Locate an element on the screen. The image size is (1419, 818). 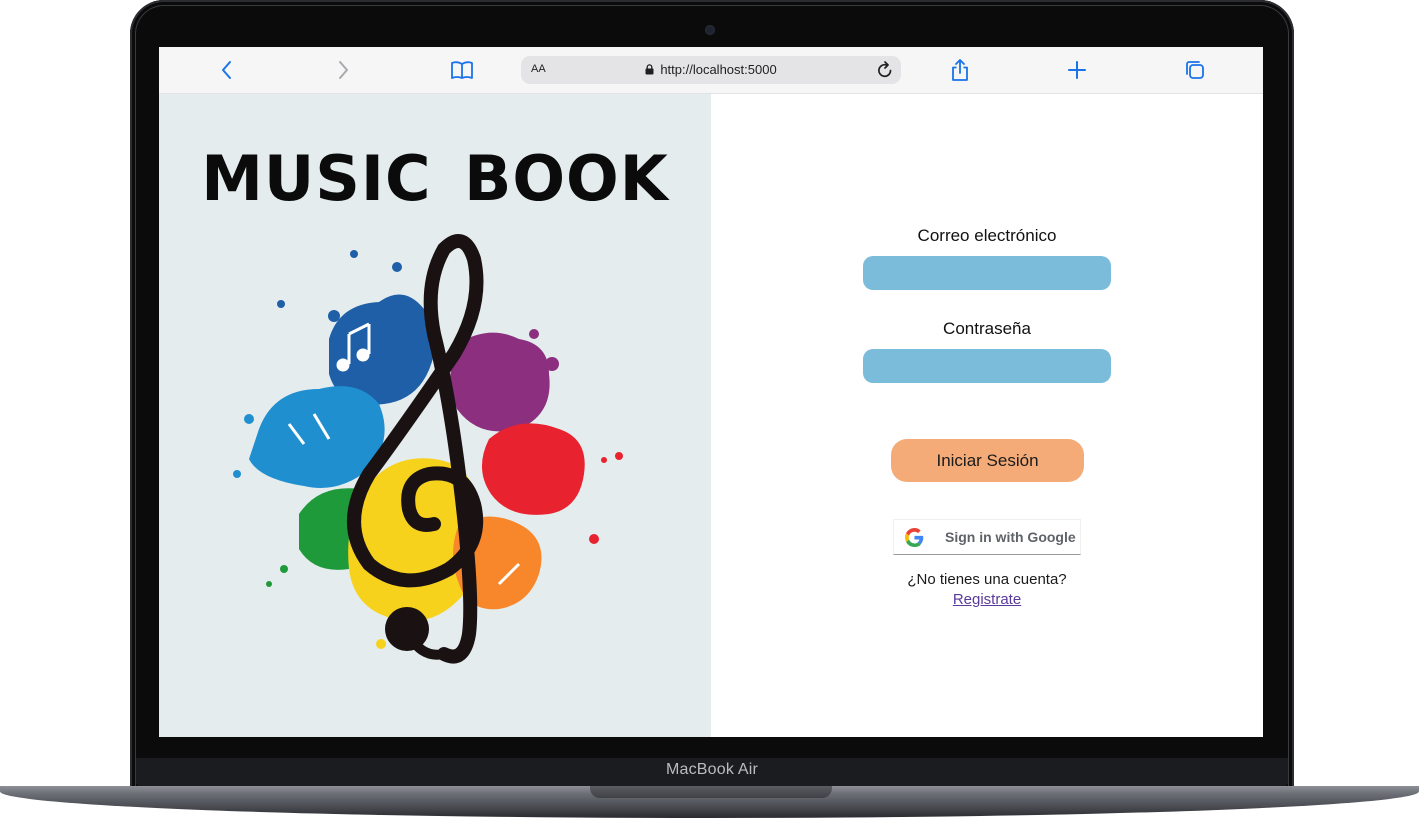
url-text: http://localhost:5000 is located at coordinates (718, 69).